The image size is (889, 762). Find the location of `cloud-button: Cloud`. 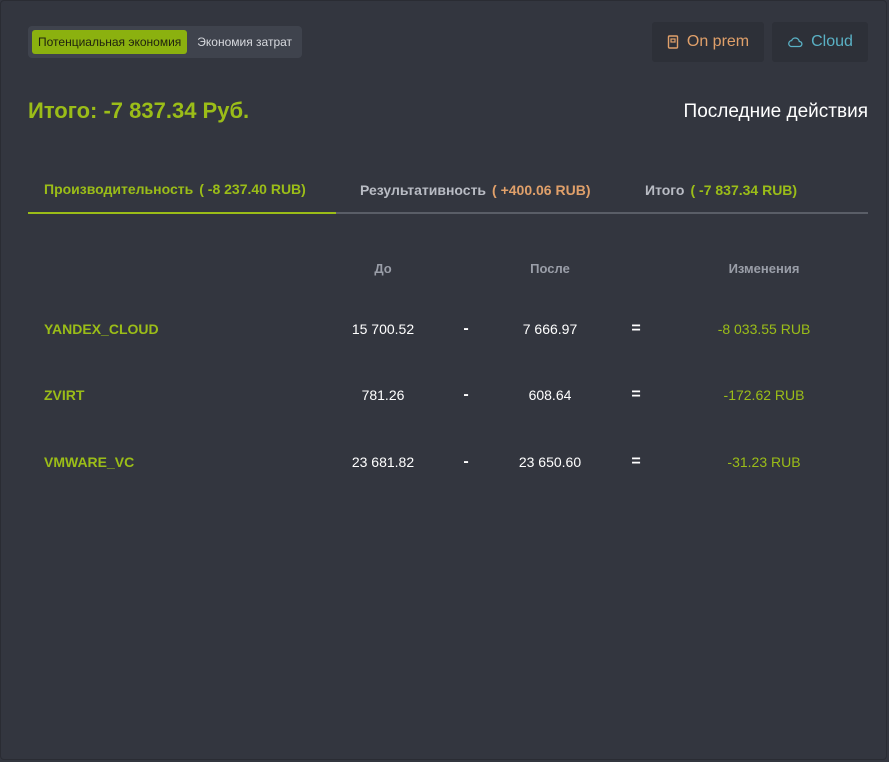

cloud-button: Cloud is located at coordinates (820, 42).